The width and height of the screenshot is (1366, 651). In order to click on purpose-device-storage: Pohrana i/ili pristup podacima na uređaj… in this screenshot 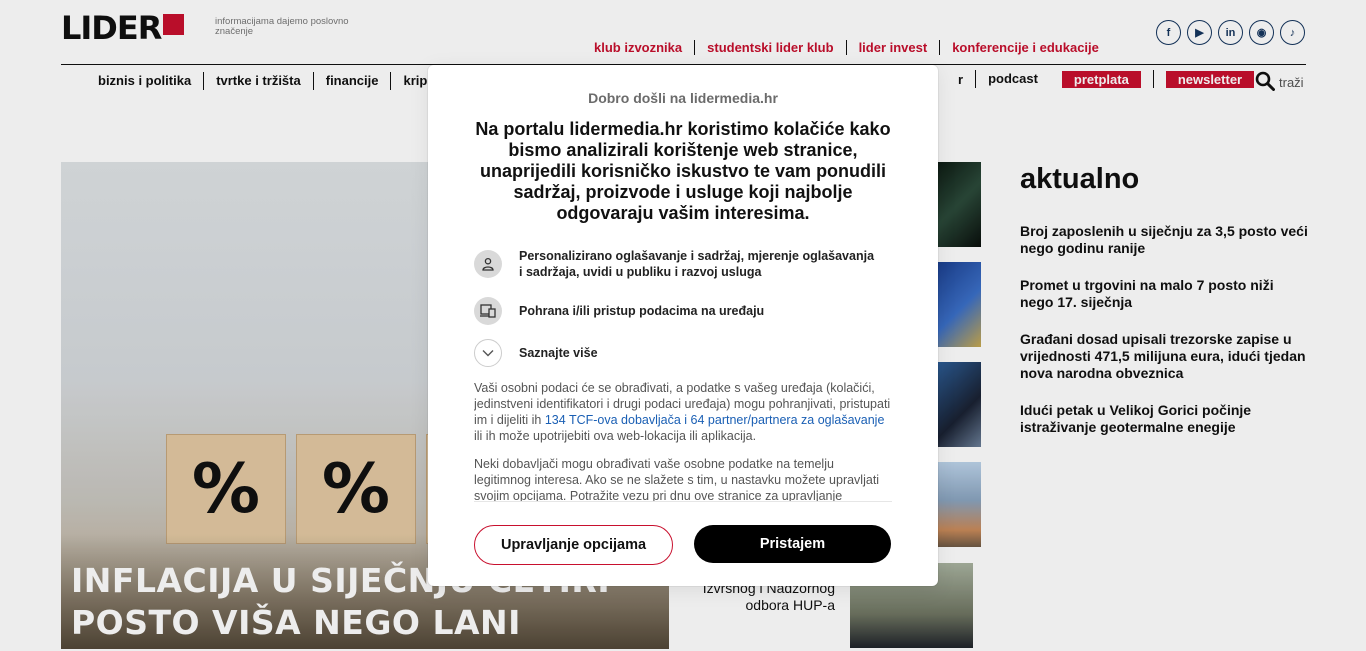, I will do `click(676, 311)`.